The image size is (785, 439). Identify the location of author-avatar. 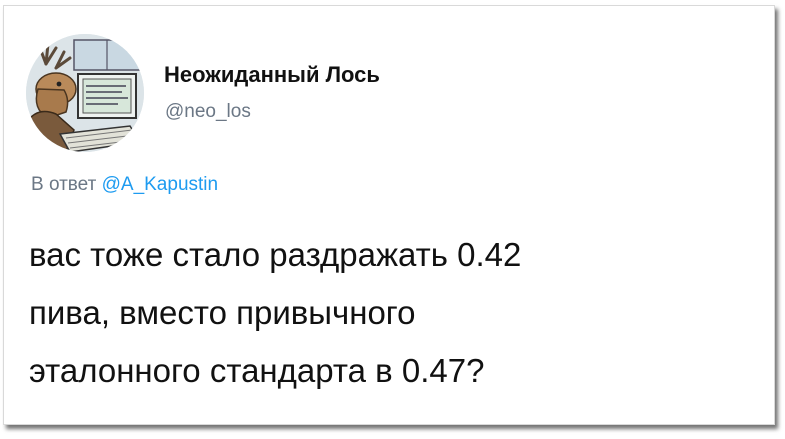
(85, 93).